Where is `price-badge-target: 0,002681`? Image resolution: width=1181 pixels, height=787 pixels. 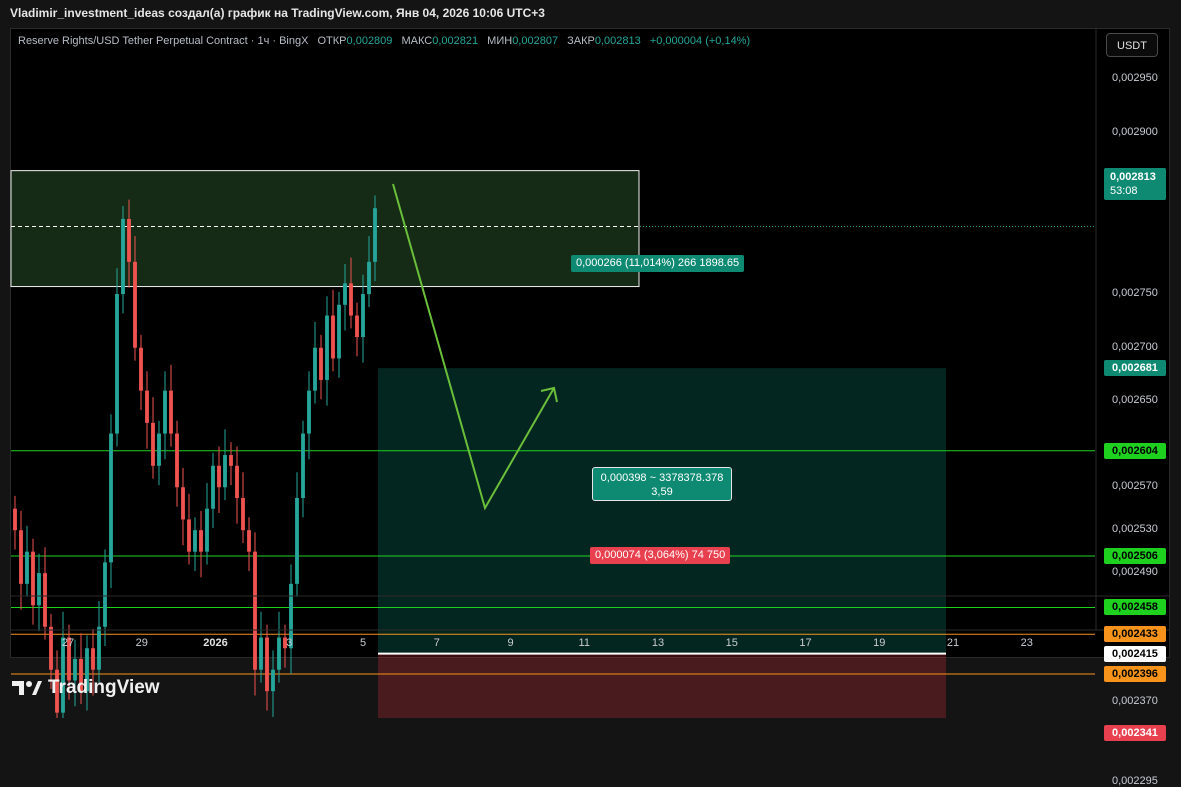 price-badge-target: 0,002681 is located at coordinates (1135, 368).